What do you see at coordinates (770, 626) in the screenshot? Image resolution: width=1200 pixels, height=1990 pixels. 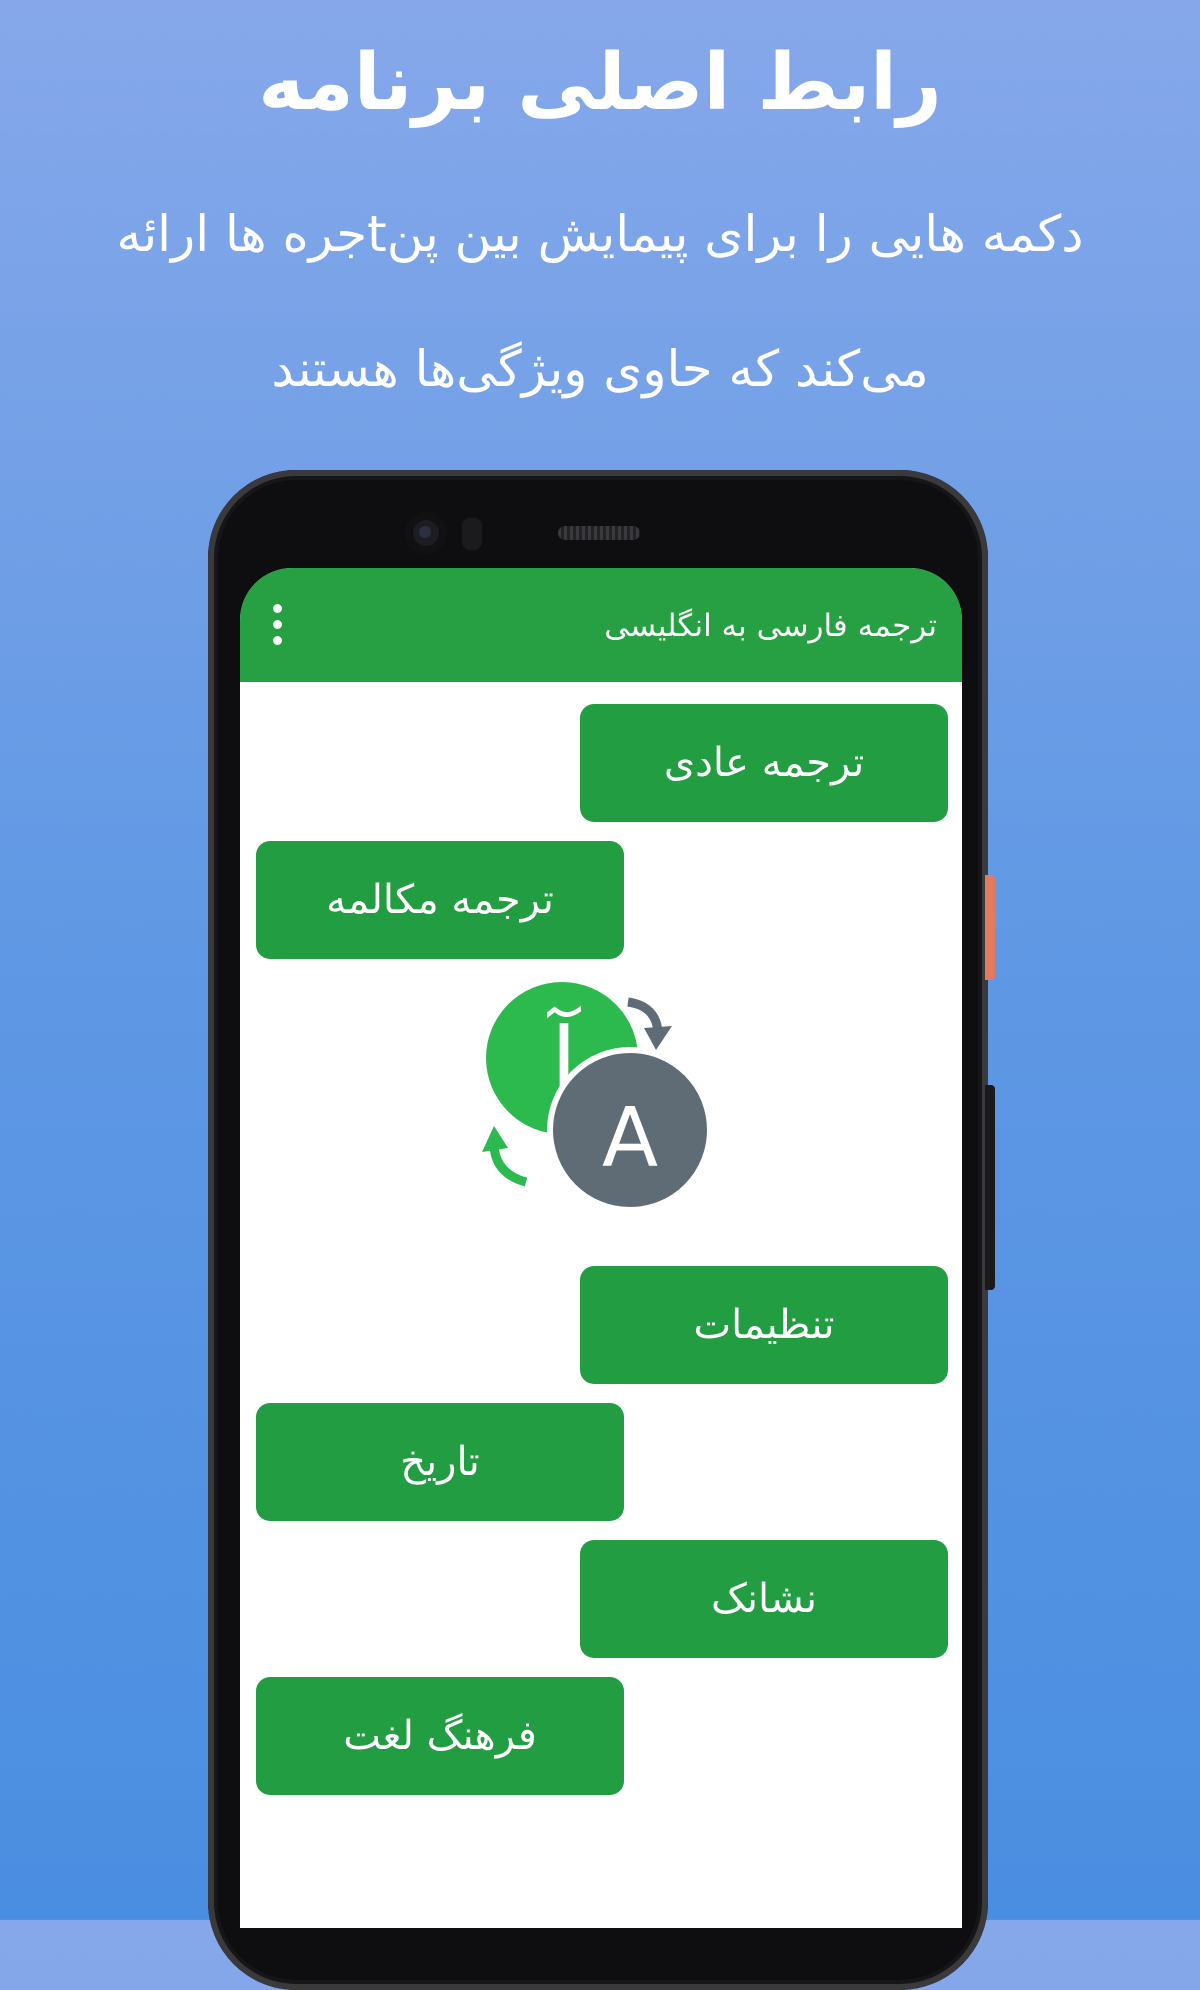 I see `toolbar-title: ترجمه فارسی به انگلیسی` at bounding box center [770, 626].